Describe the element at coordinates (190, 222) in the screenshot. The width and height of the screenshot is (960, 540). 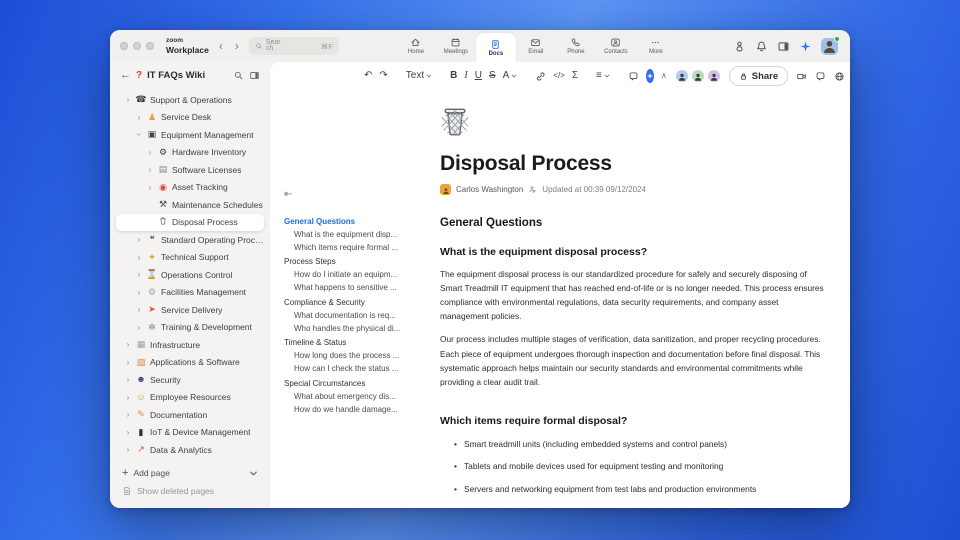
I see `tree-item: › Disposal Process` at that location.